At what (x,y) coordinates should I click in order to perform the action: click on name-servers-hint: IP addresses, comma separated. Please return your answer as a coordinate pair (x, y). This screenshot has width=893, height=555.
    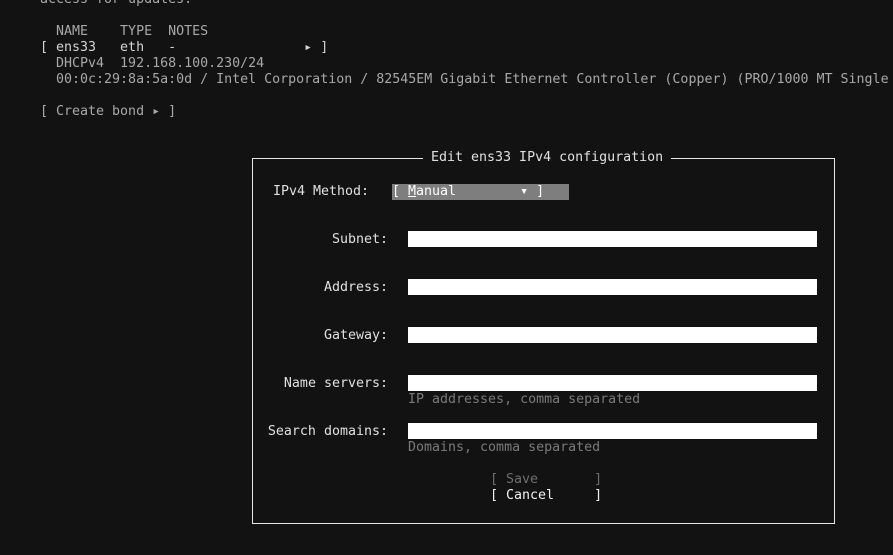
    Looking at the image, I should click on (524, 399).